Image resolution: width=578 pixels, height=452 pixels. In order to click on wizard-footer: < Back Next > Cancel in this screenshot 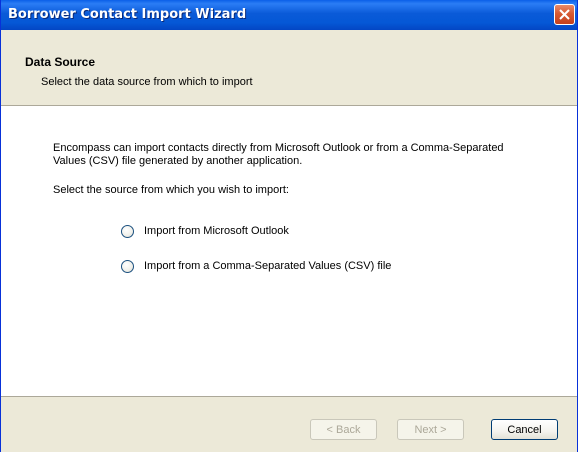, I will do `click(289, 424)`.